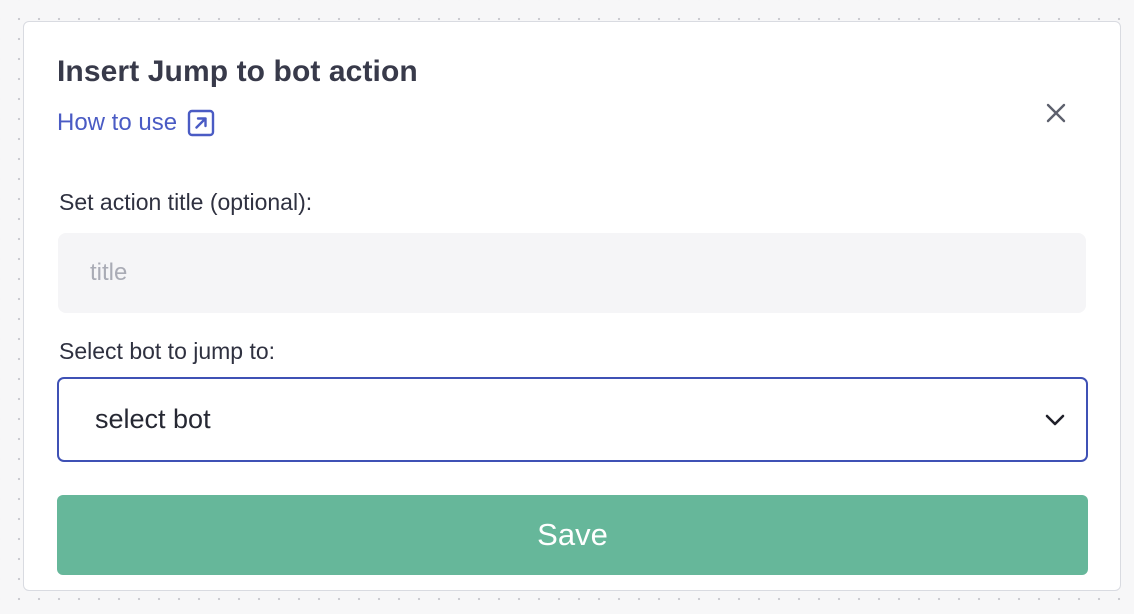 The width and height of the screenshot is (1134, 614). I want to click on action-title-input, so click(572, 273).